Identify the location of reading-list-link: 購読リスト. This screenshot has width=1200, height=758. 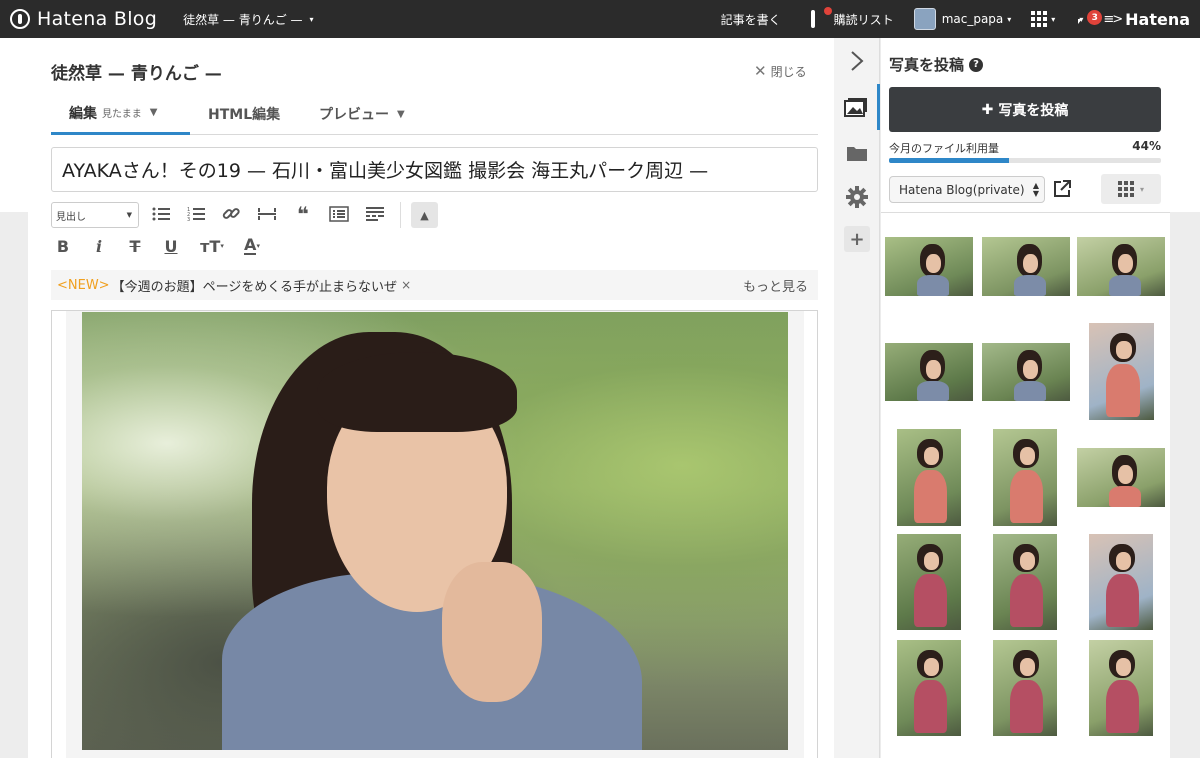
(852, 19).